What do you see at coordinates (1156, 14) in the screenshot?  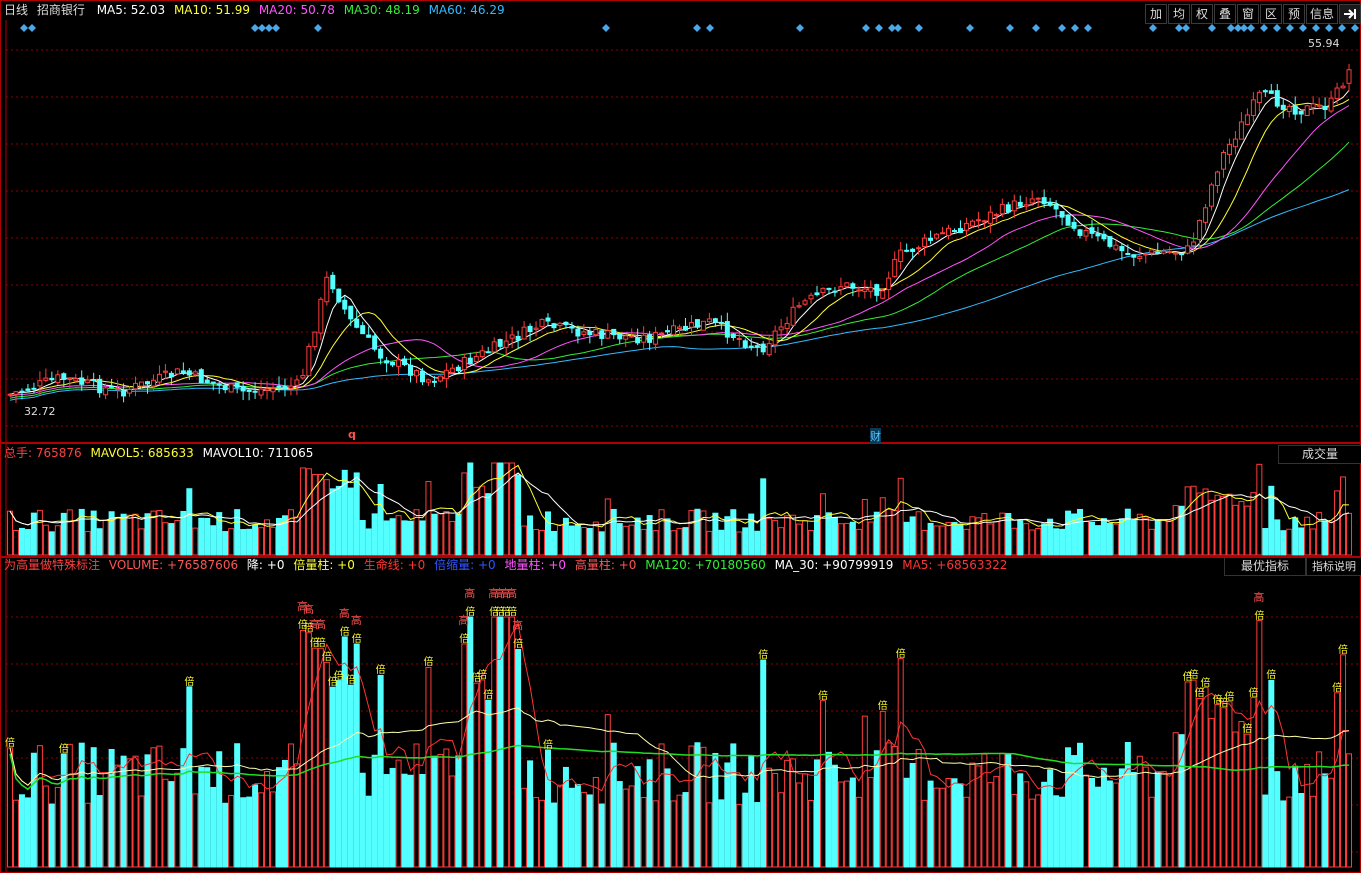 I see `toolbar-add-button: 加` at bounding box center [1156, 14].